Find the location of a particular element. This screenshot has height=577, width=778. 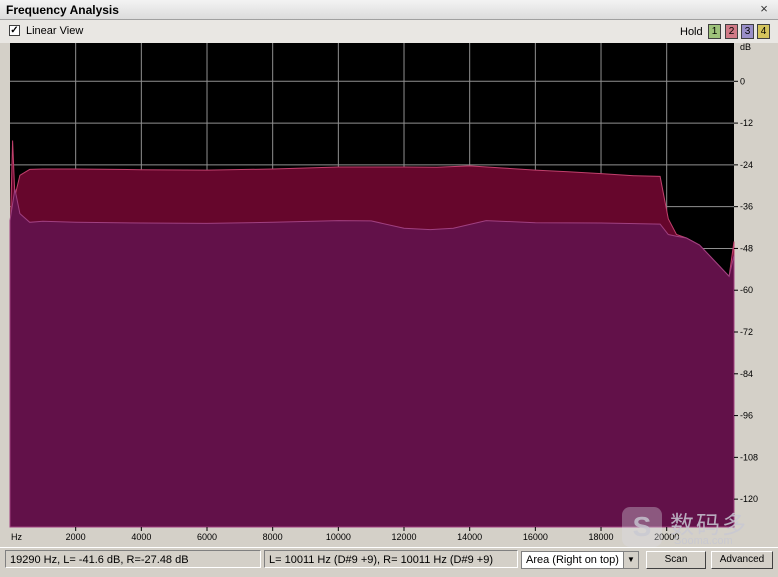

chevron-down-icon: ▼ is located at coordinates (630, 560).